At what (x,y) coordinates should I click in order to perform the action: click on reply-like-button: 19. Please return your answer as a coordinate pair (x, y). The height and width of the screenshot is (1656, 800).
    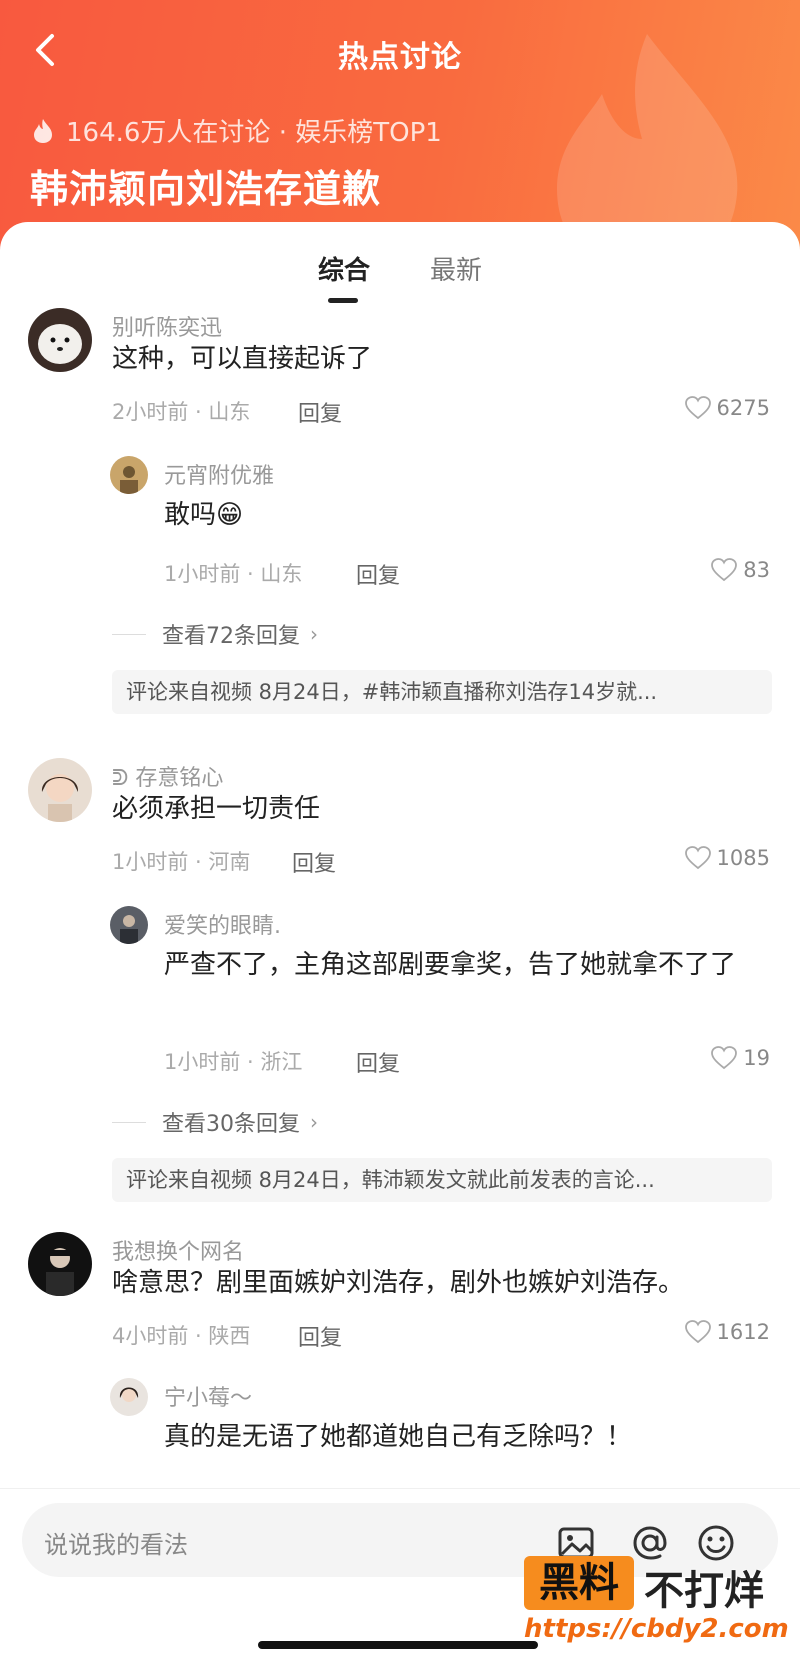
    Looking at the image, I should click on (740, 1058).